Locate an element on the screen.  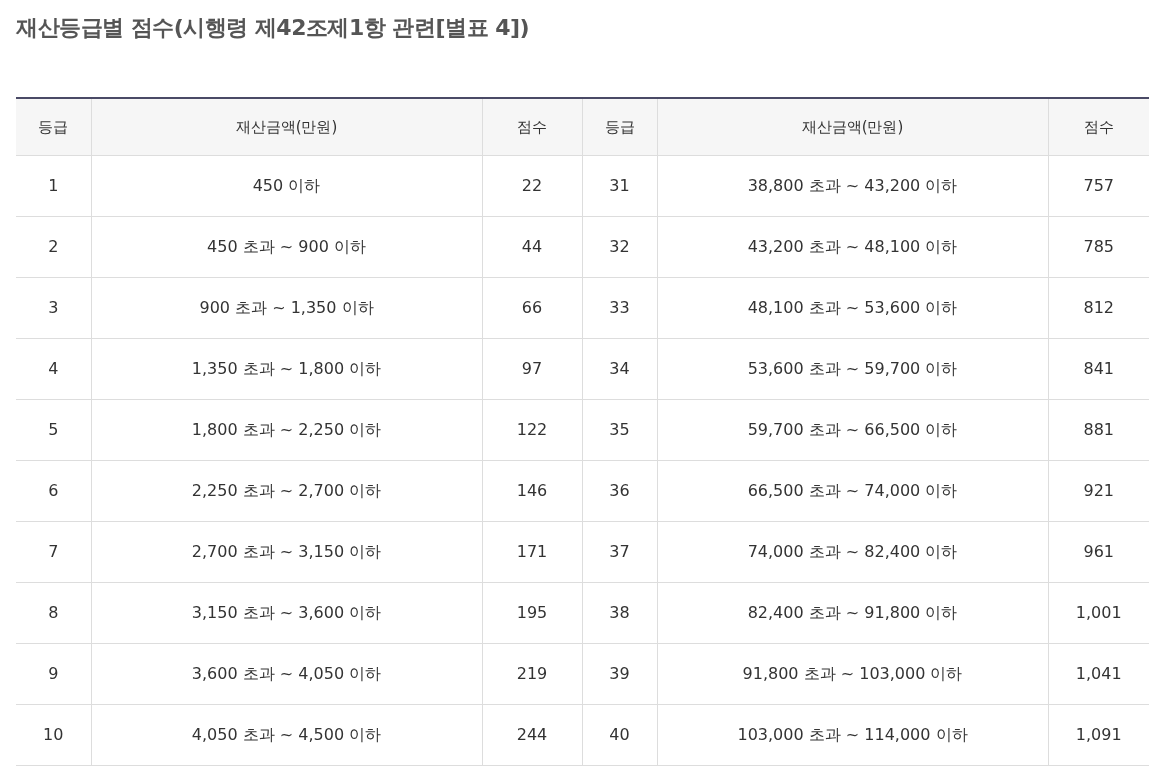
table-cell: 4,050 초과 ~ 4,500 이하 is located at coordinates (286, 734).